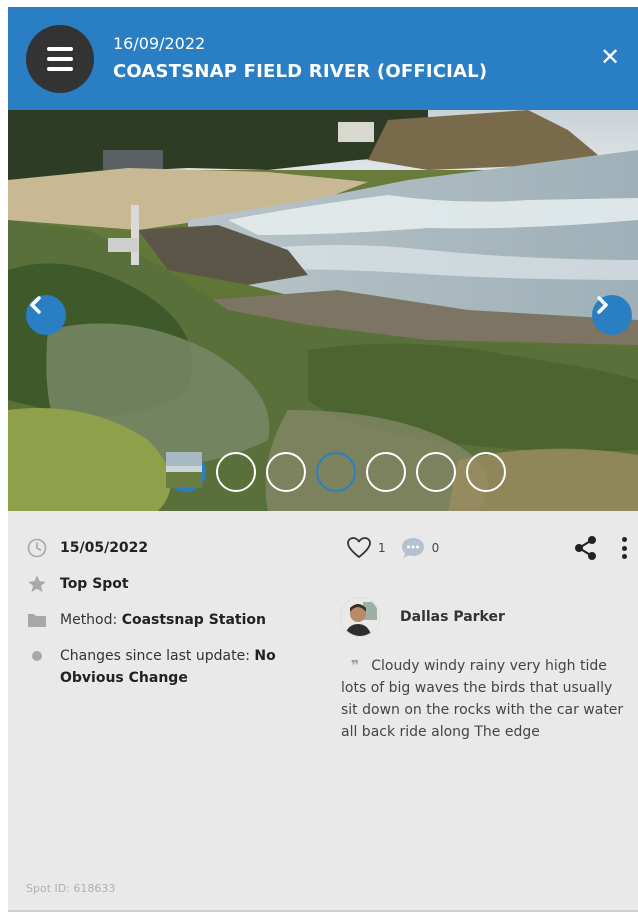 This screenshot has height=917, width=638. Describe the element at coordinates (37, 584) in the screenshot. I see `star-icon` at that location.